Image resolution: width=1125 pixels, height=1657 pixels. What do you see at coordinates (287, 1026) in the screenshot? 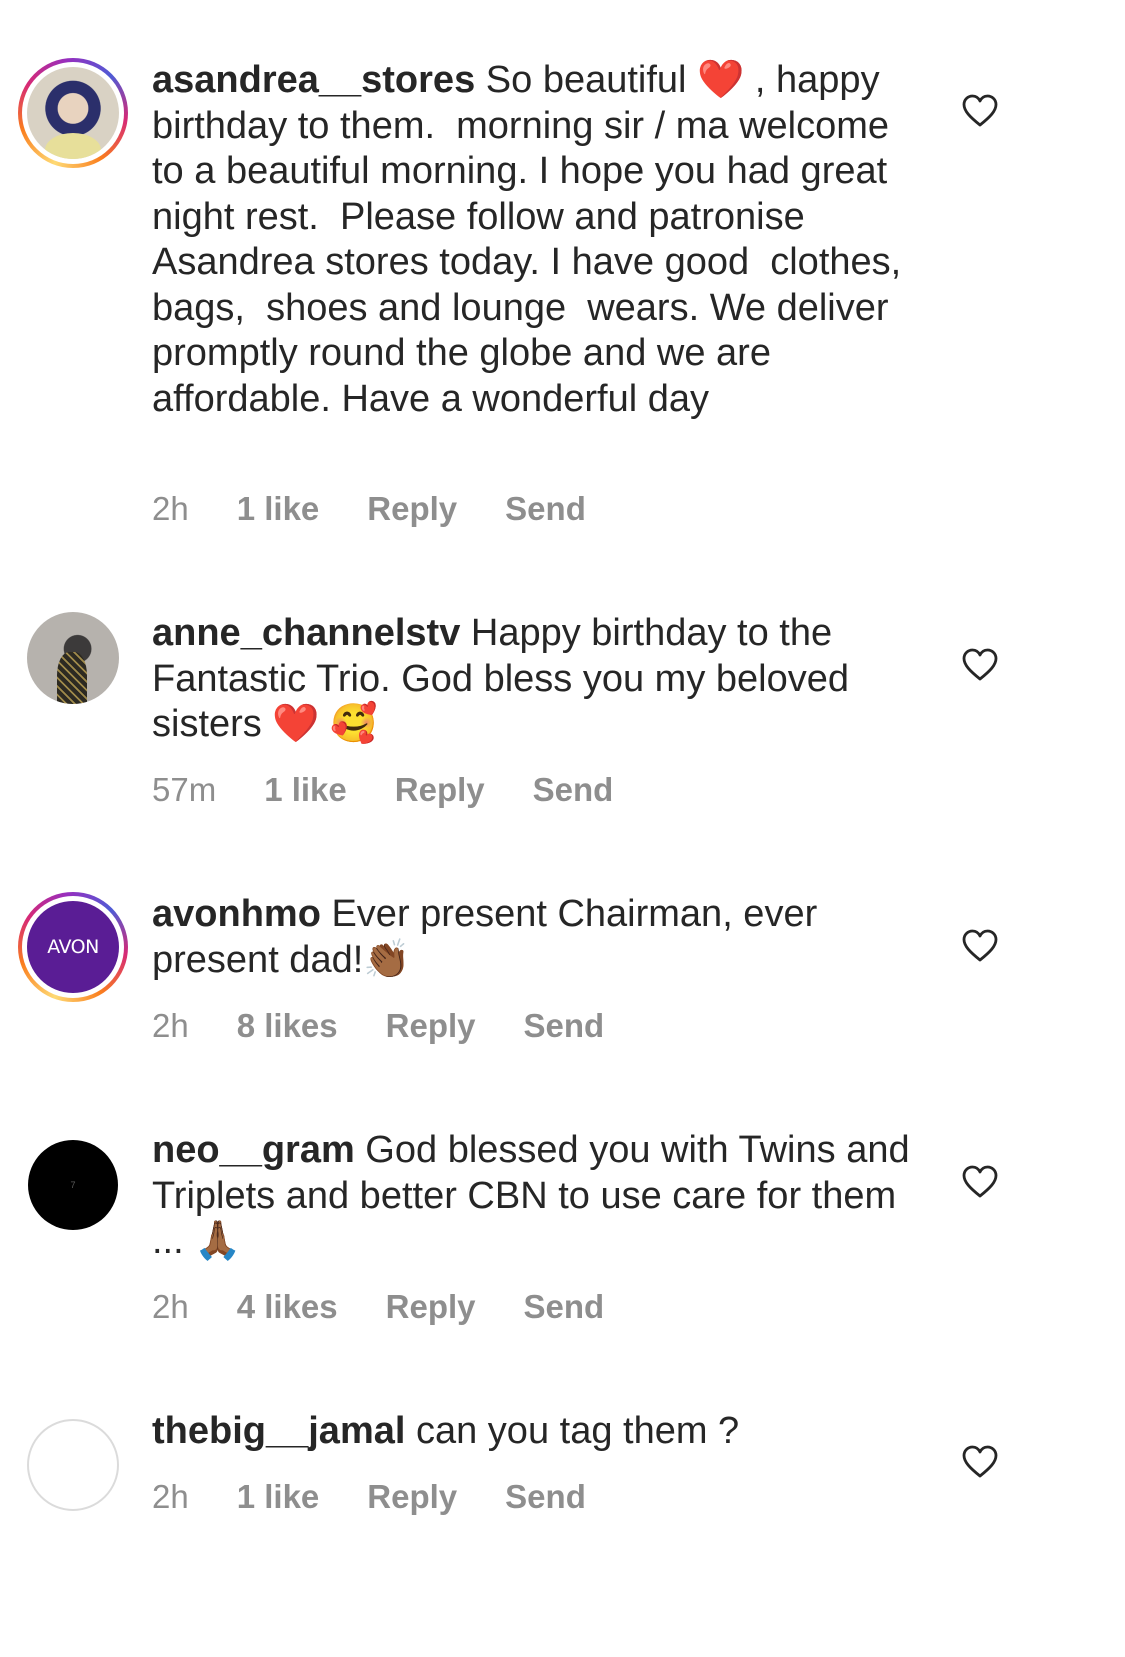
I see `like-count: 8 likes` at bounding box center [287, 1026].